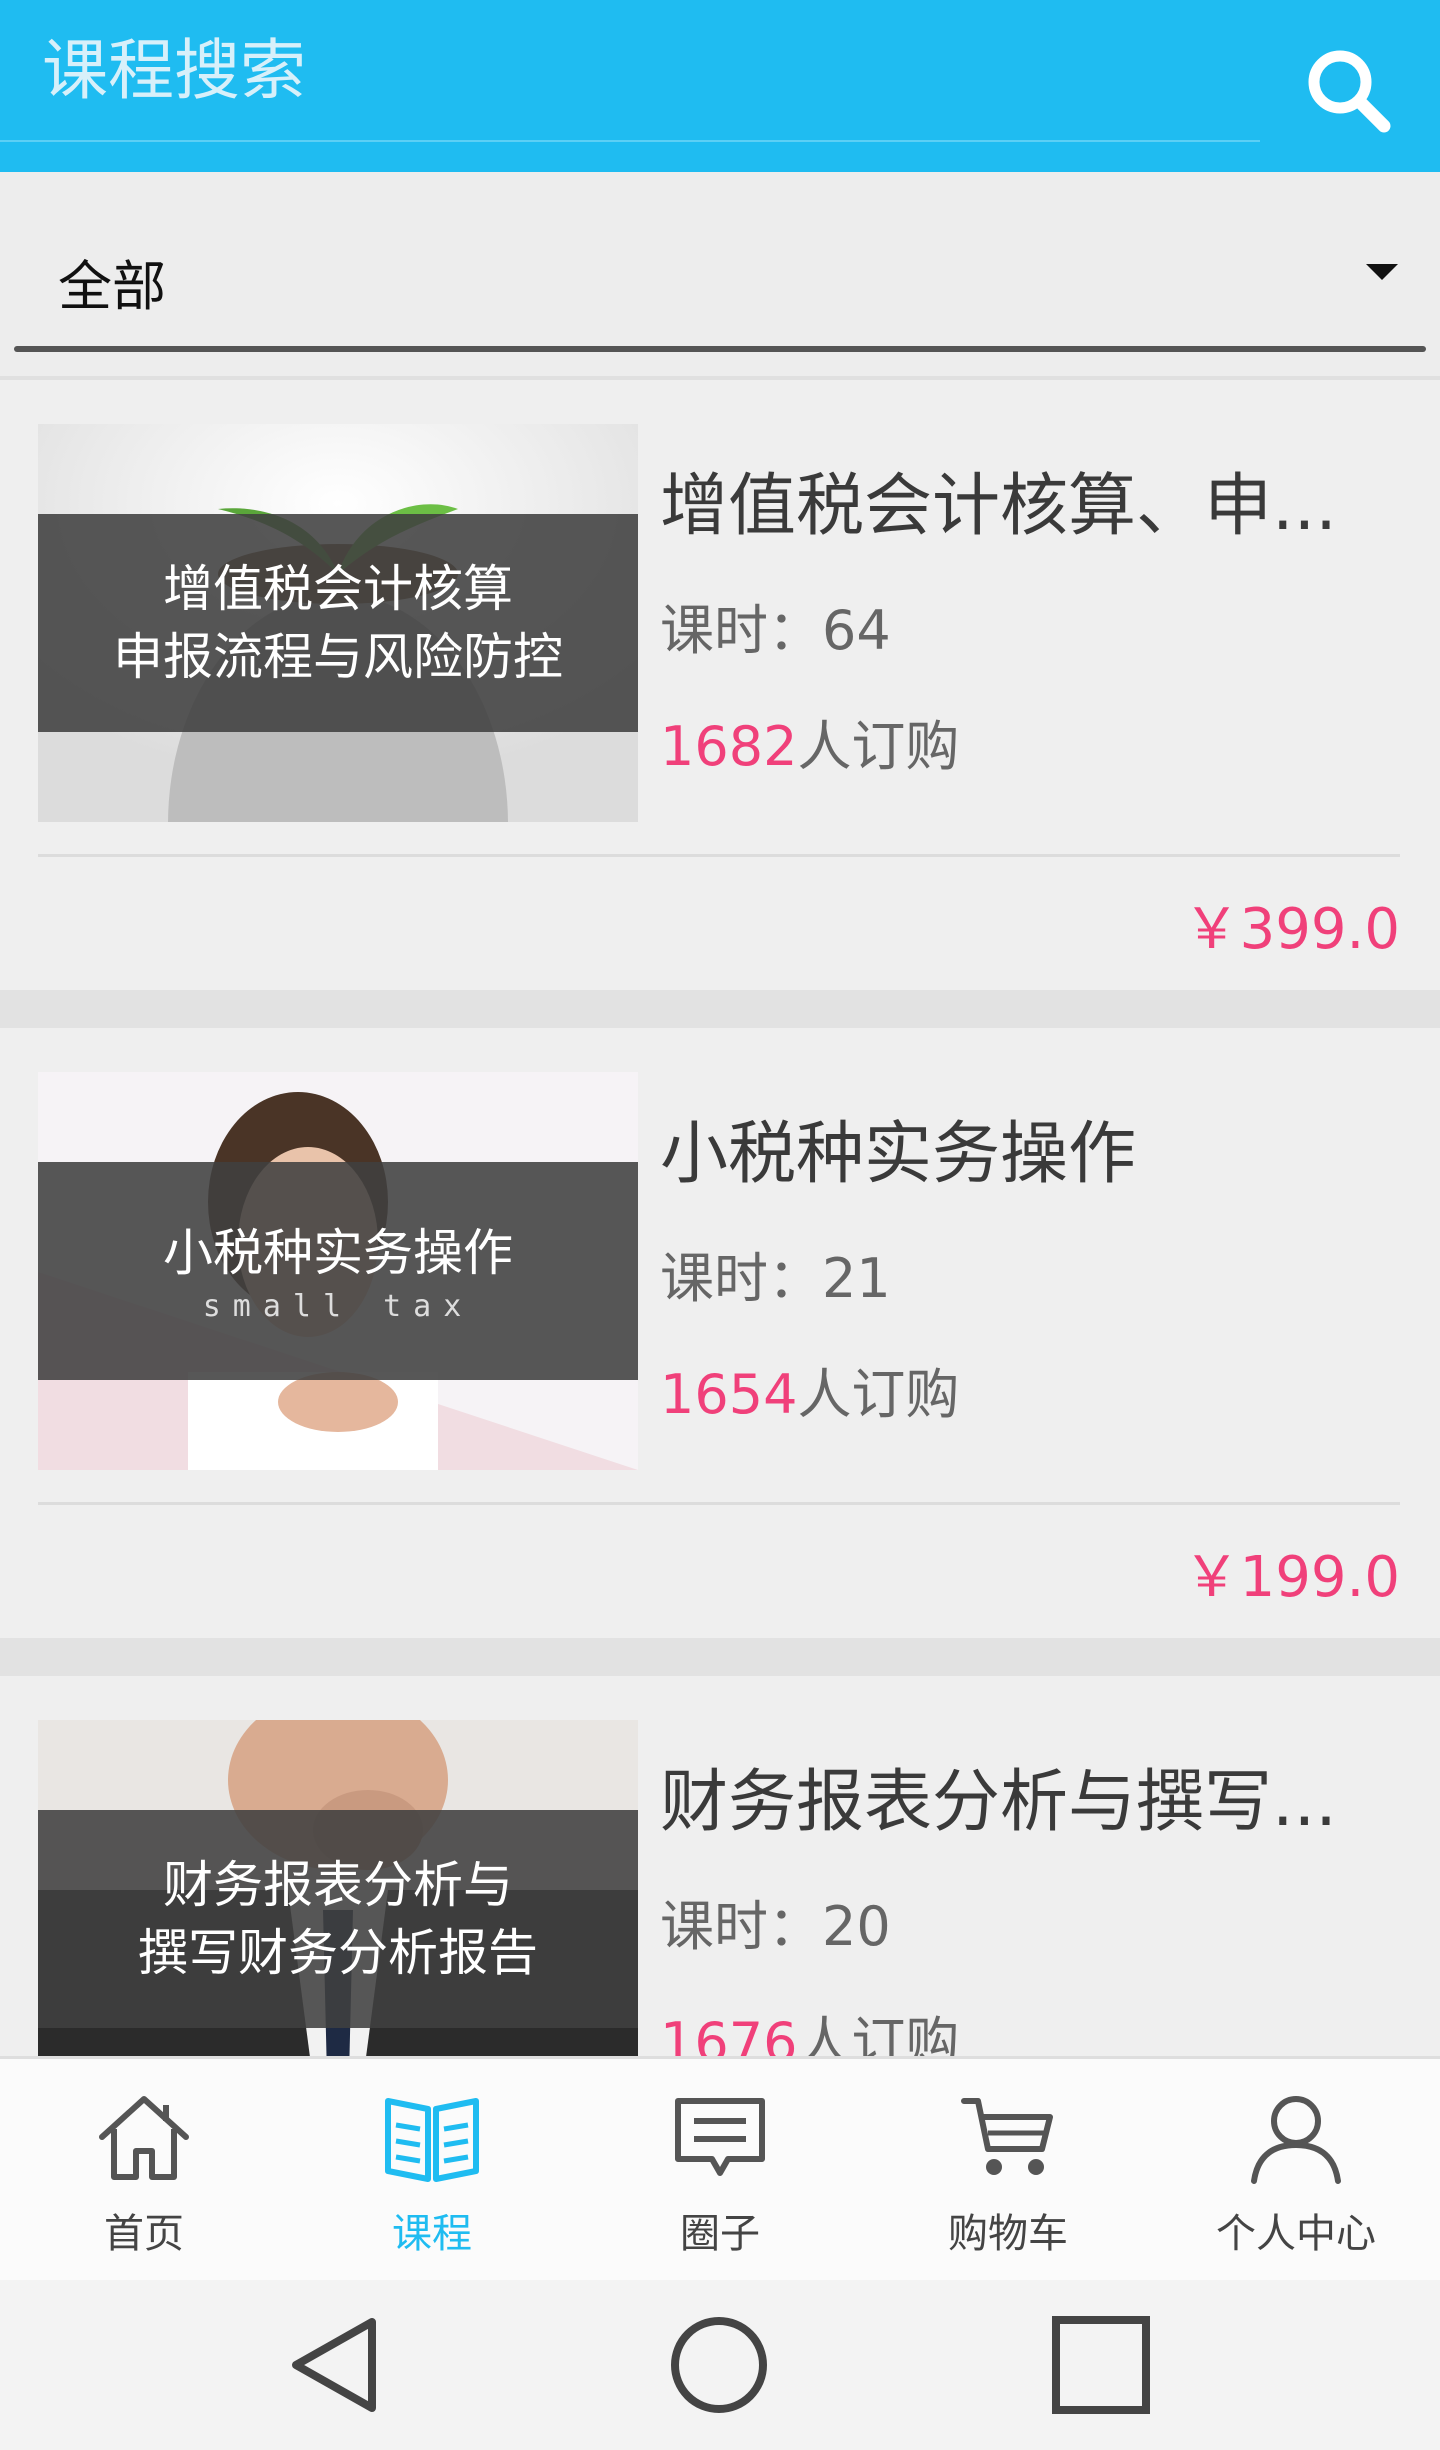  I want to click on person-icon, so click(1296, 2140).